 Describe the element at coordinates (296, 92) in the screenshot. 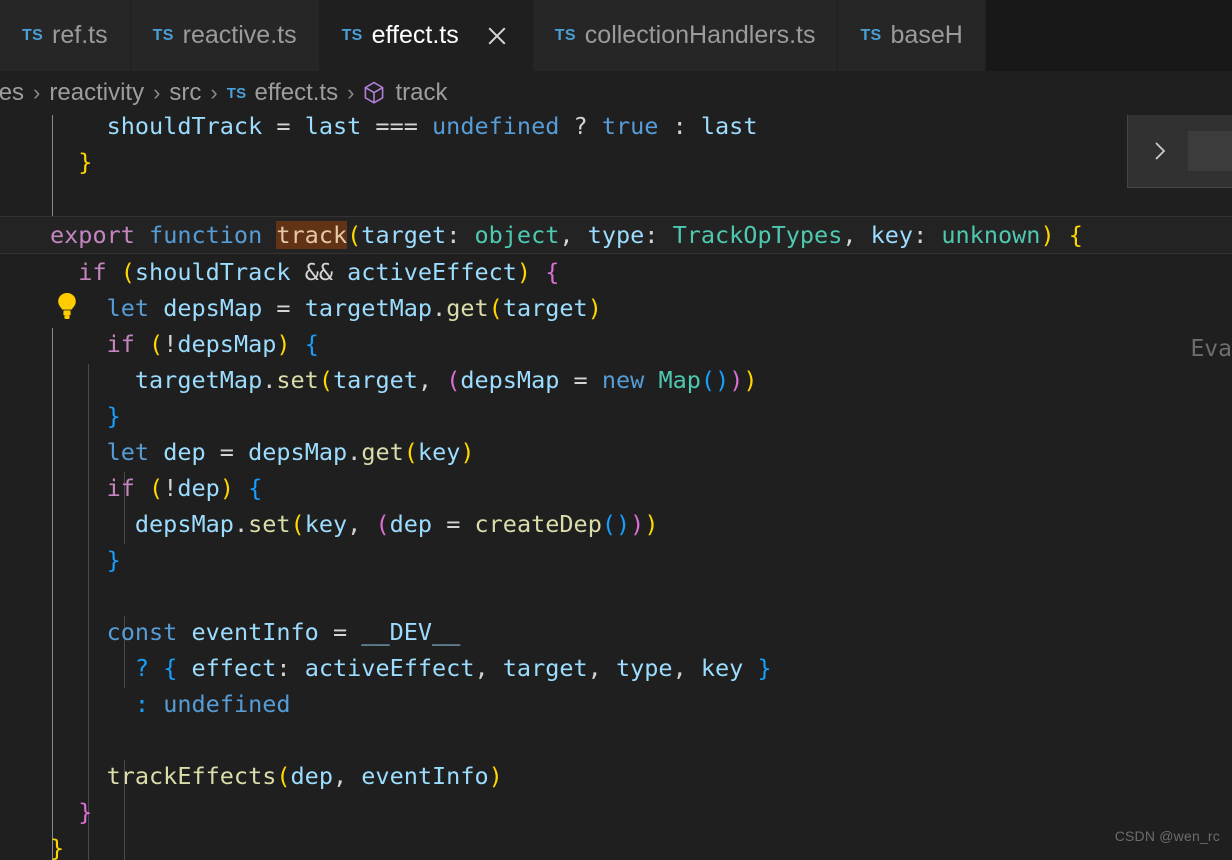

I see `breadcrumb-item-label: effect.ts` at that location.